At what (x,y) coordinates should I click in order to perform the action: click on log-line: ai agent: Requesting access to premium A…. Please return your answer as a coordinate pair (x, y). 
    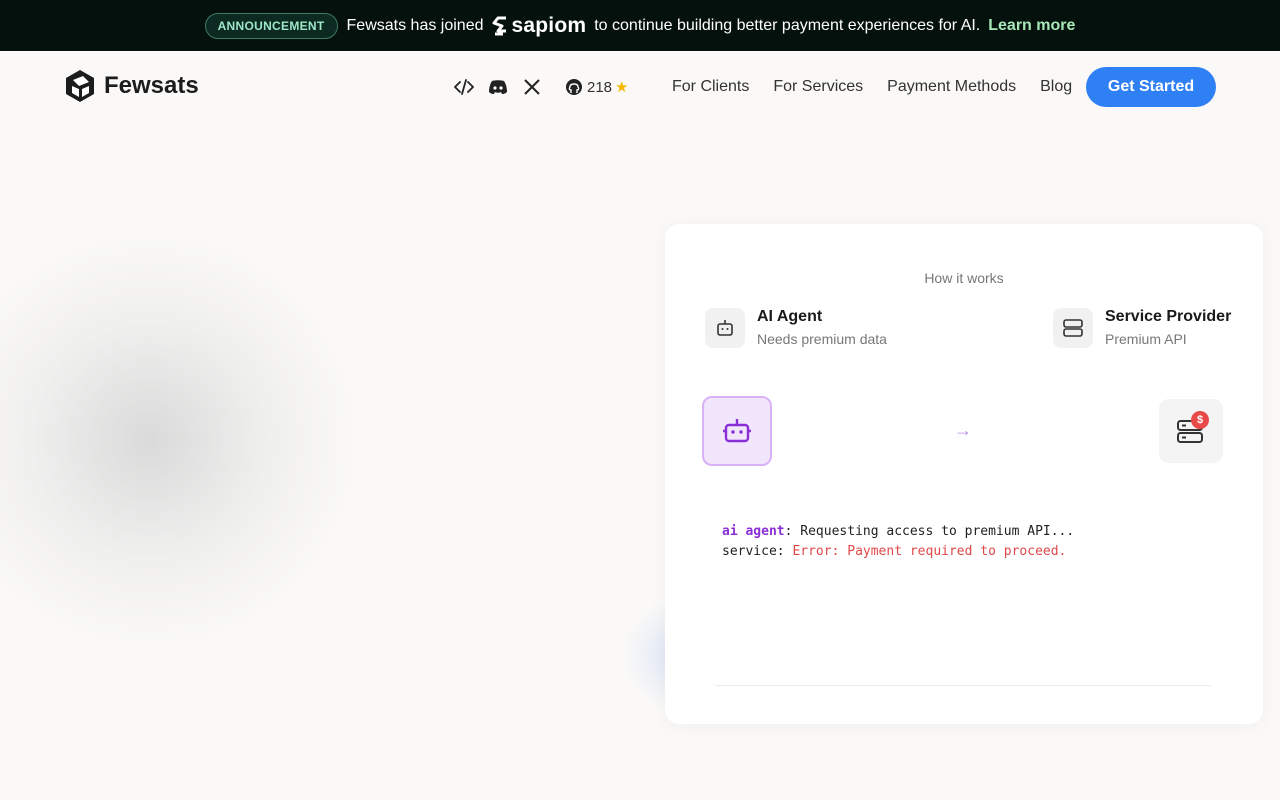
    Looking at the image, I should click on (972, 532).